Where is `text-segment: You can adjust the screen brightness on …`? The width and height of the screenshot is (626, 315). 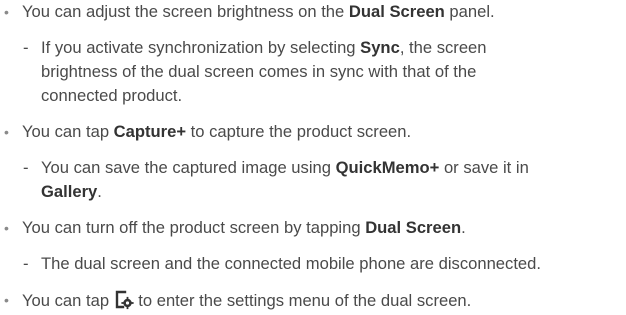
text-segment: You can adjust the screen brightness on … is located at coordinates (185, 11).